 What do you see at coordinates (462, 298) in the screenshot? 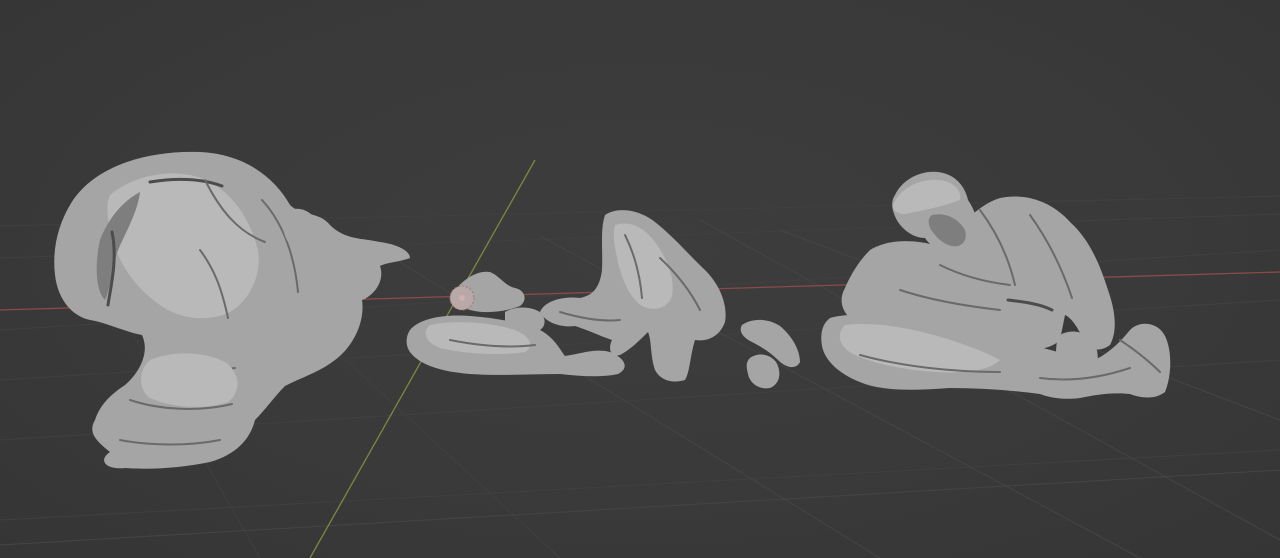
I see `world-origin-gizmo` at bounding box center [462, 298].